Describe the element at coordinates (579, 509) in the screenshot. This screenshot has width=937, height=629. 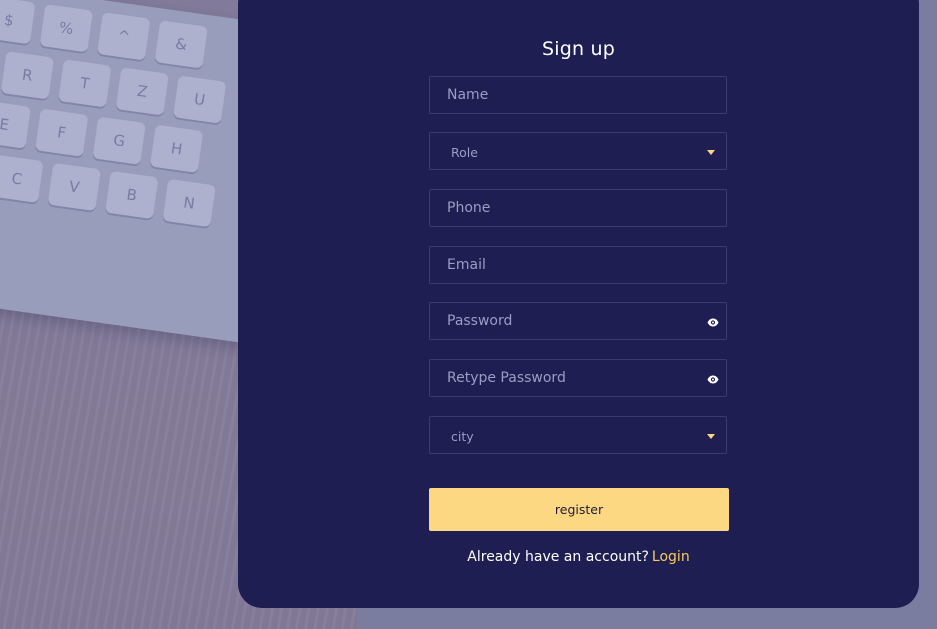
I see `register-button: register` at that location.